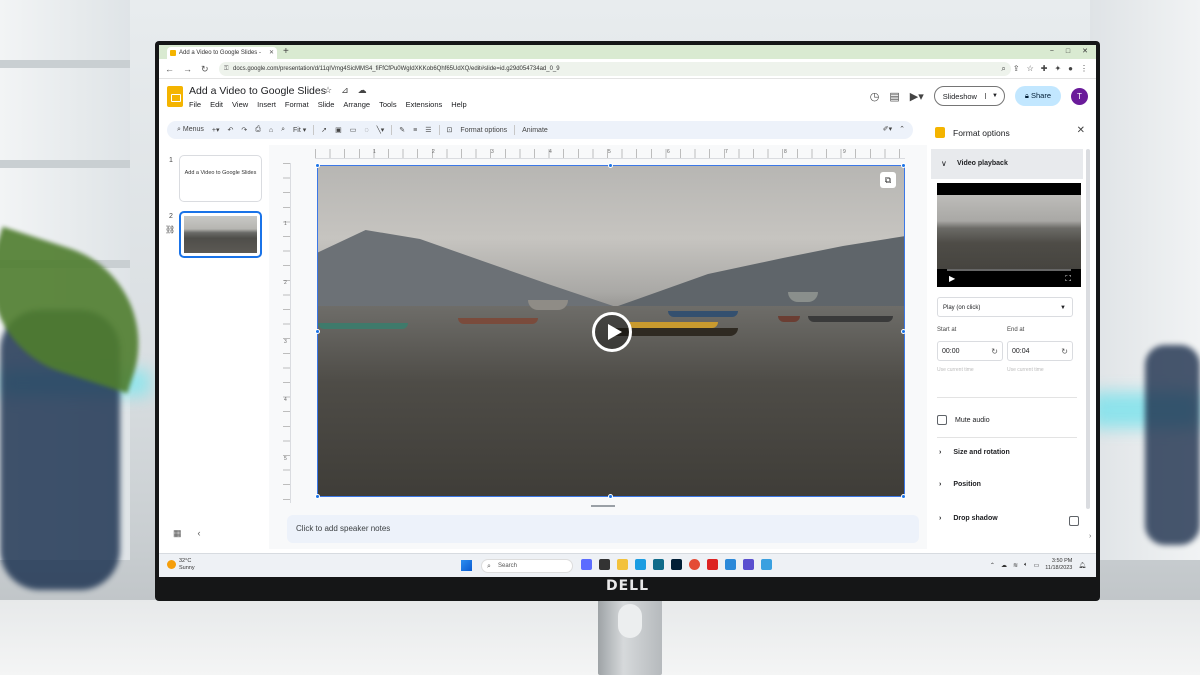 This screenshot has height=675, width=1200. Describe the element at coordinates (1081, 130) in the screenshot. I see `close-icon: ✕` at that location.